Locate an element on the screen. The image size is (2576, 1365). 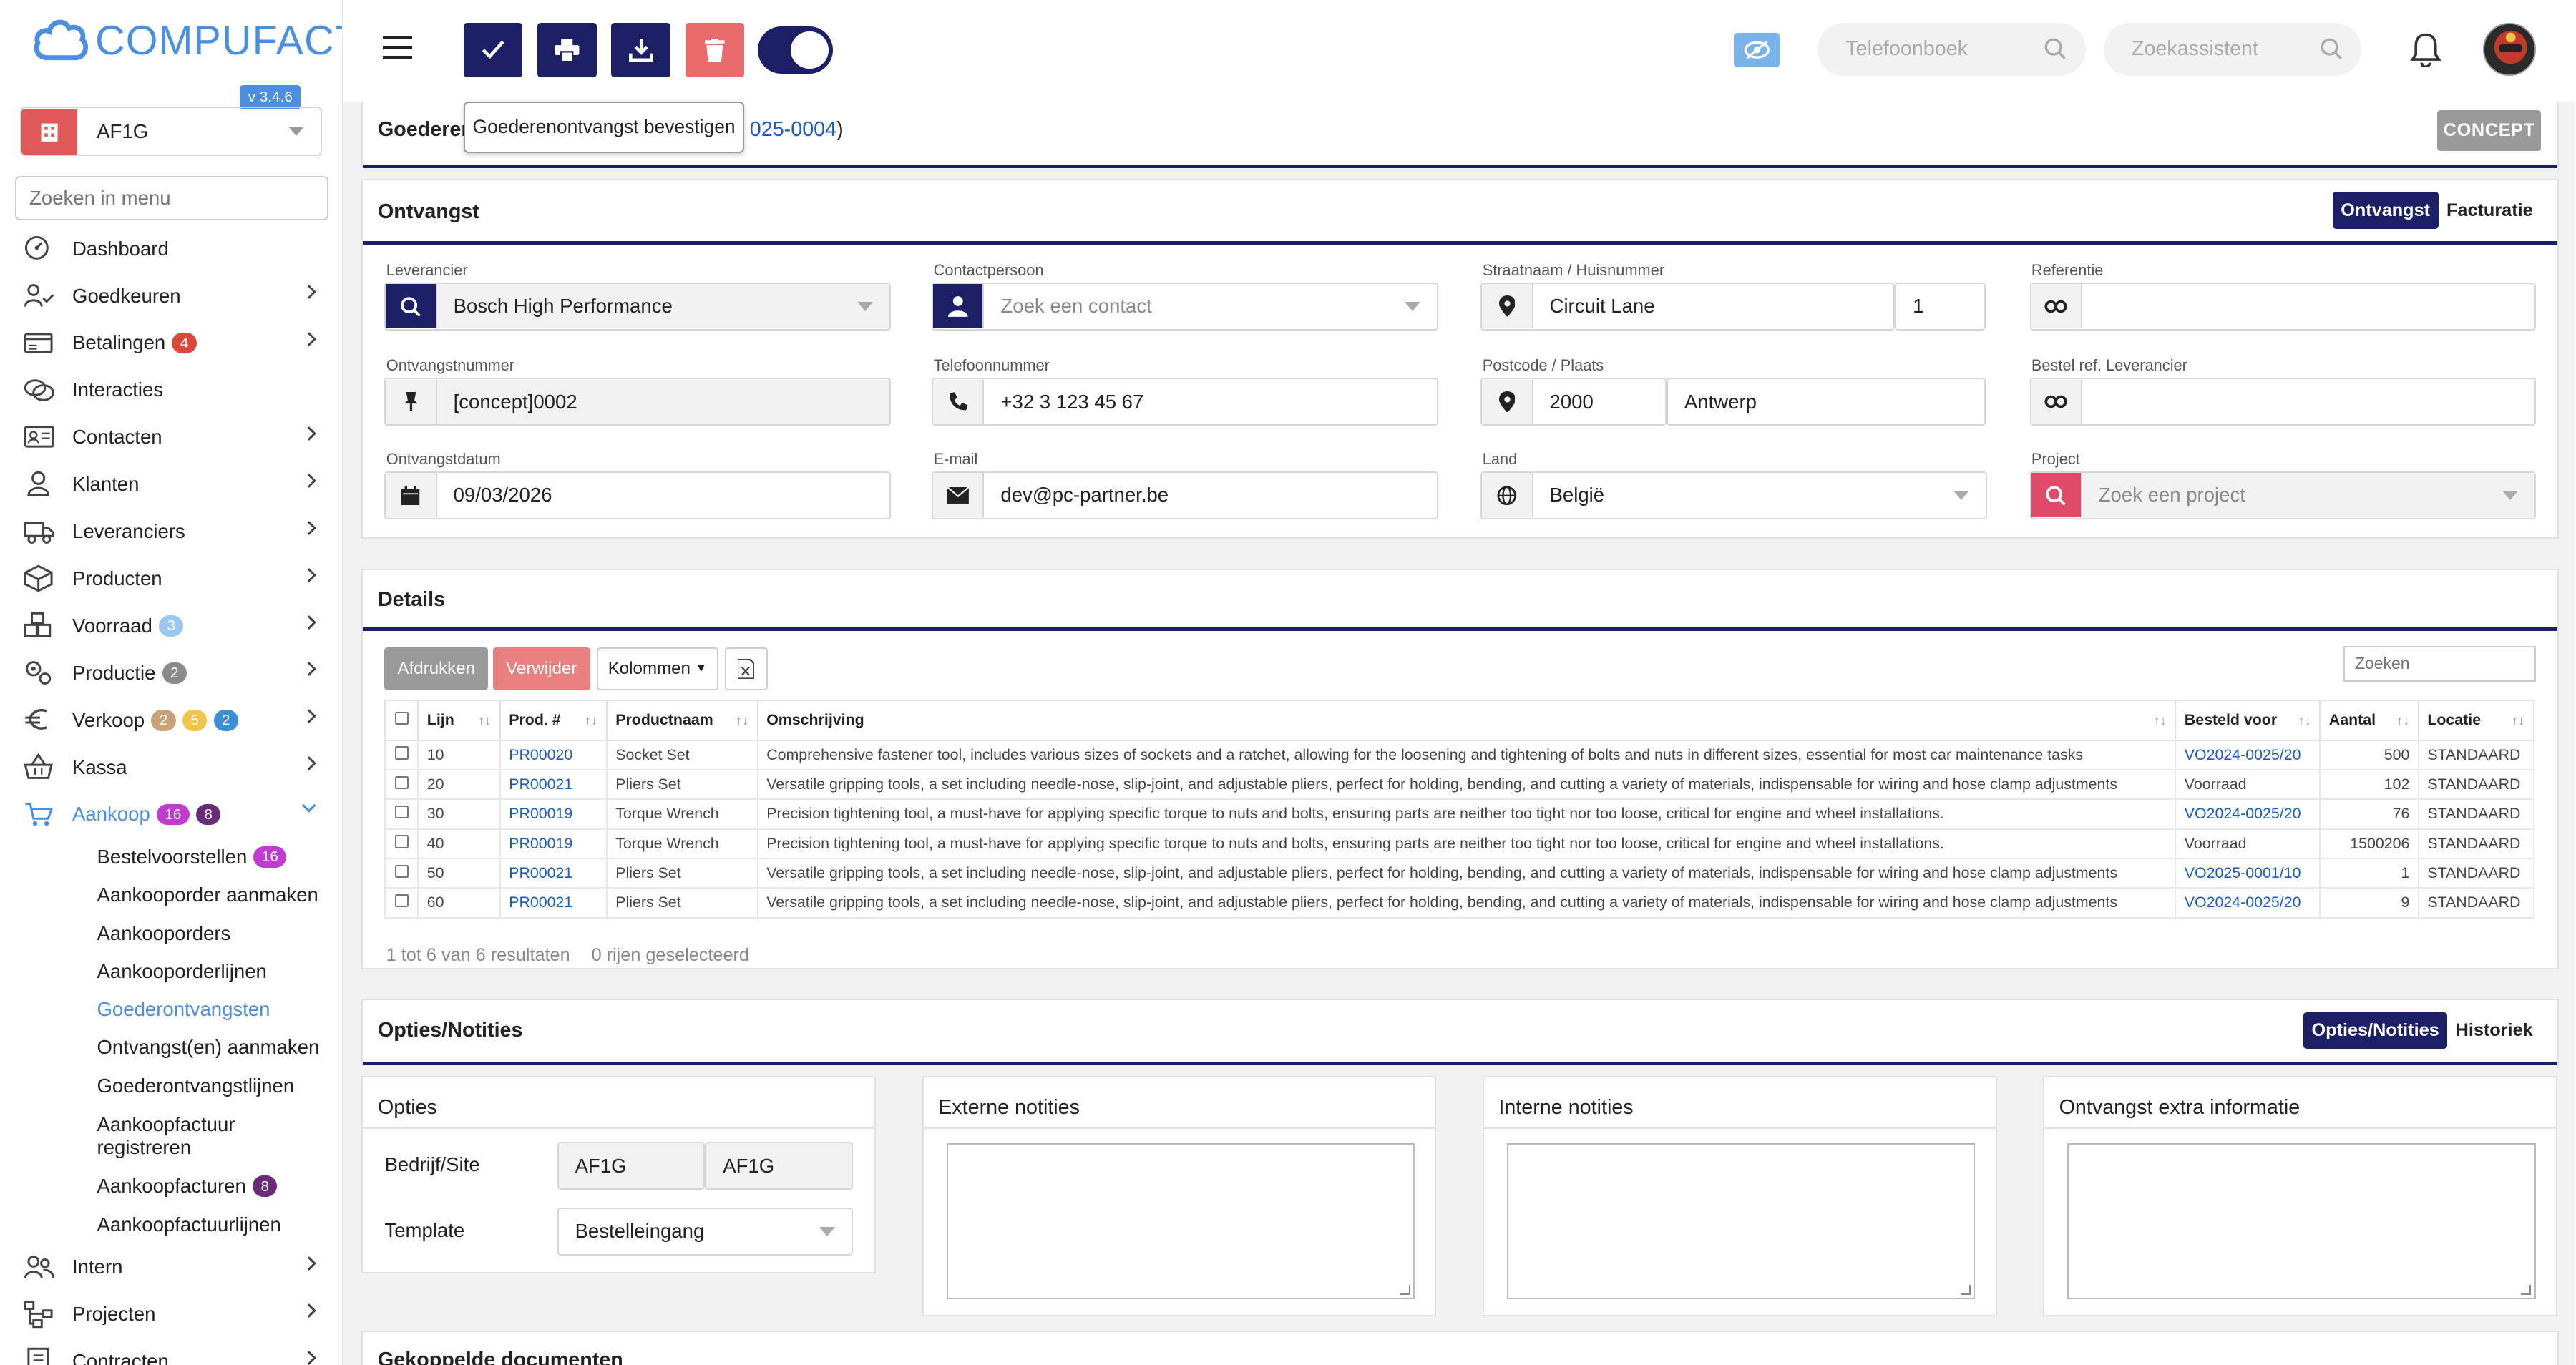
sidebar-item-intern: Intern is located at coordinates (171, 1267).